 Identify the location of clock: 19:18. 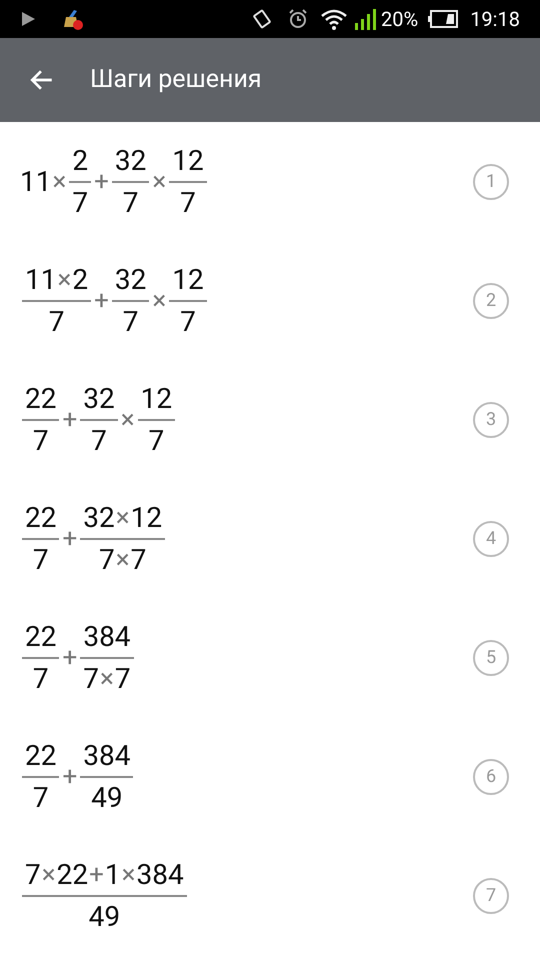
(495, 19).